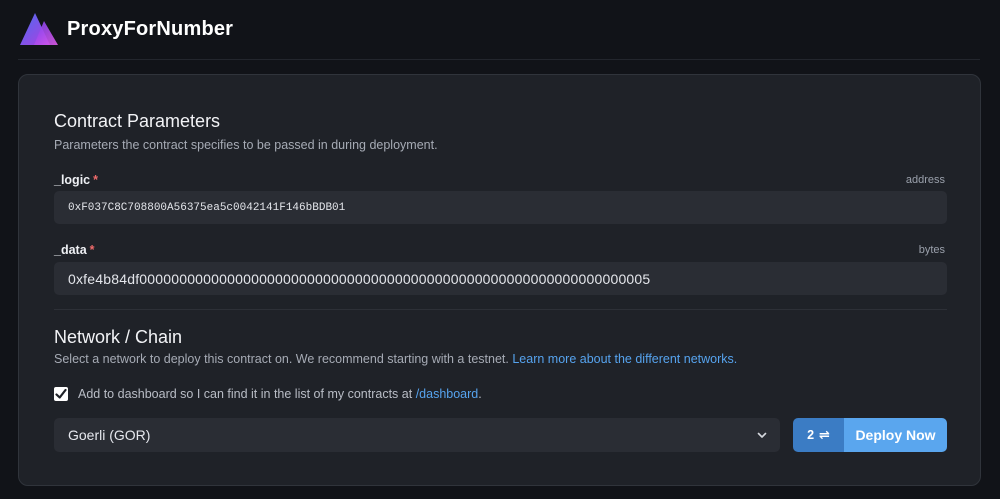 This screenshot has height=499, width=1000. What do you see at coordinates (39, 29) in the screenshot?
I see `logo-icon` at bounding box center [39, 29].